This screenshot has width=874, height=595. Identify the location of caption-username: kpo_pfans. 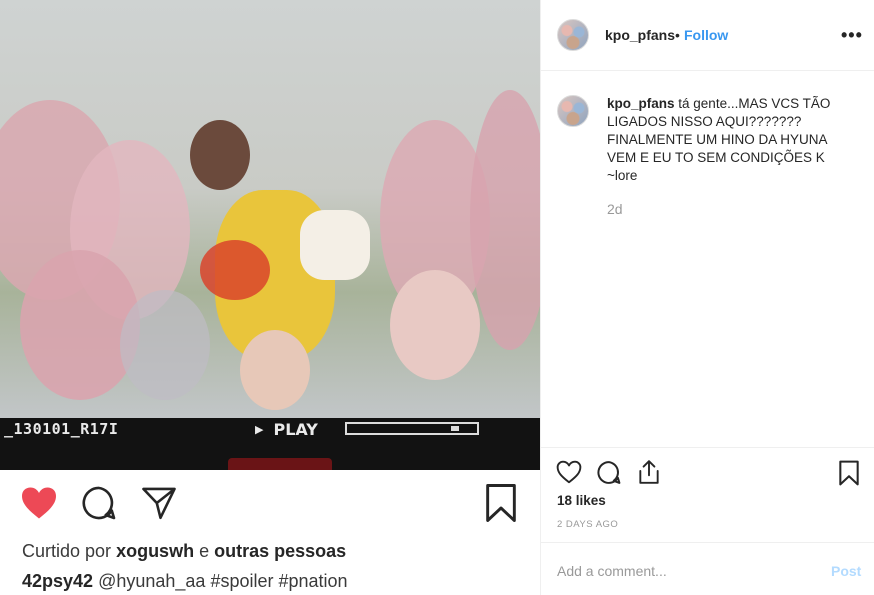
(641, 103).